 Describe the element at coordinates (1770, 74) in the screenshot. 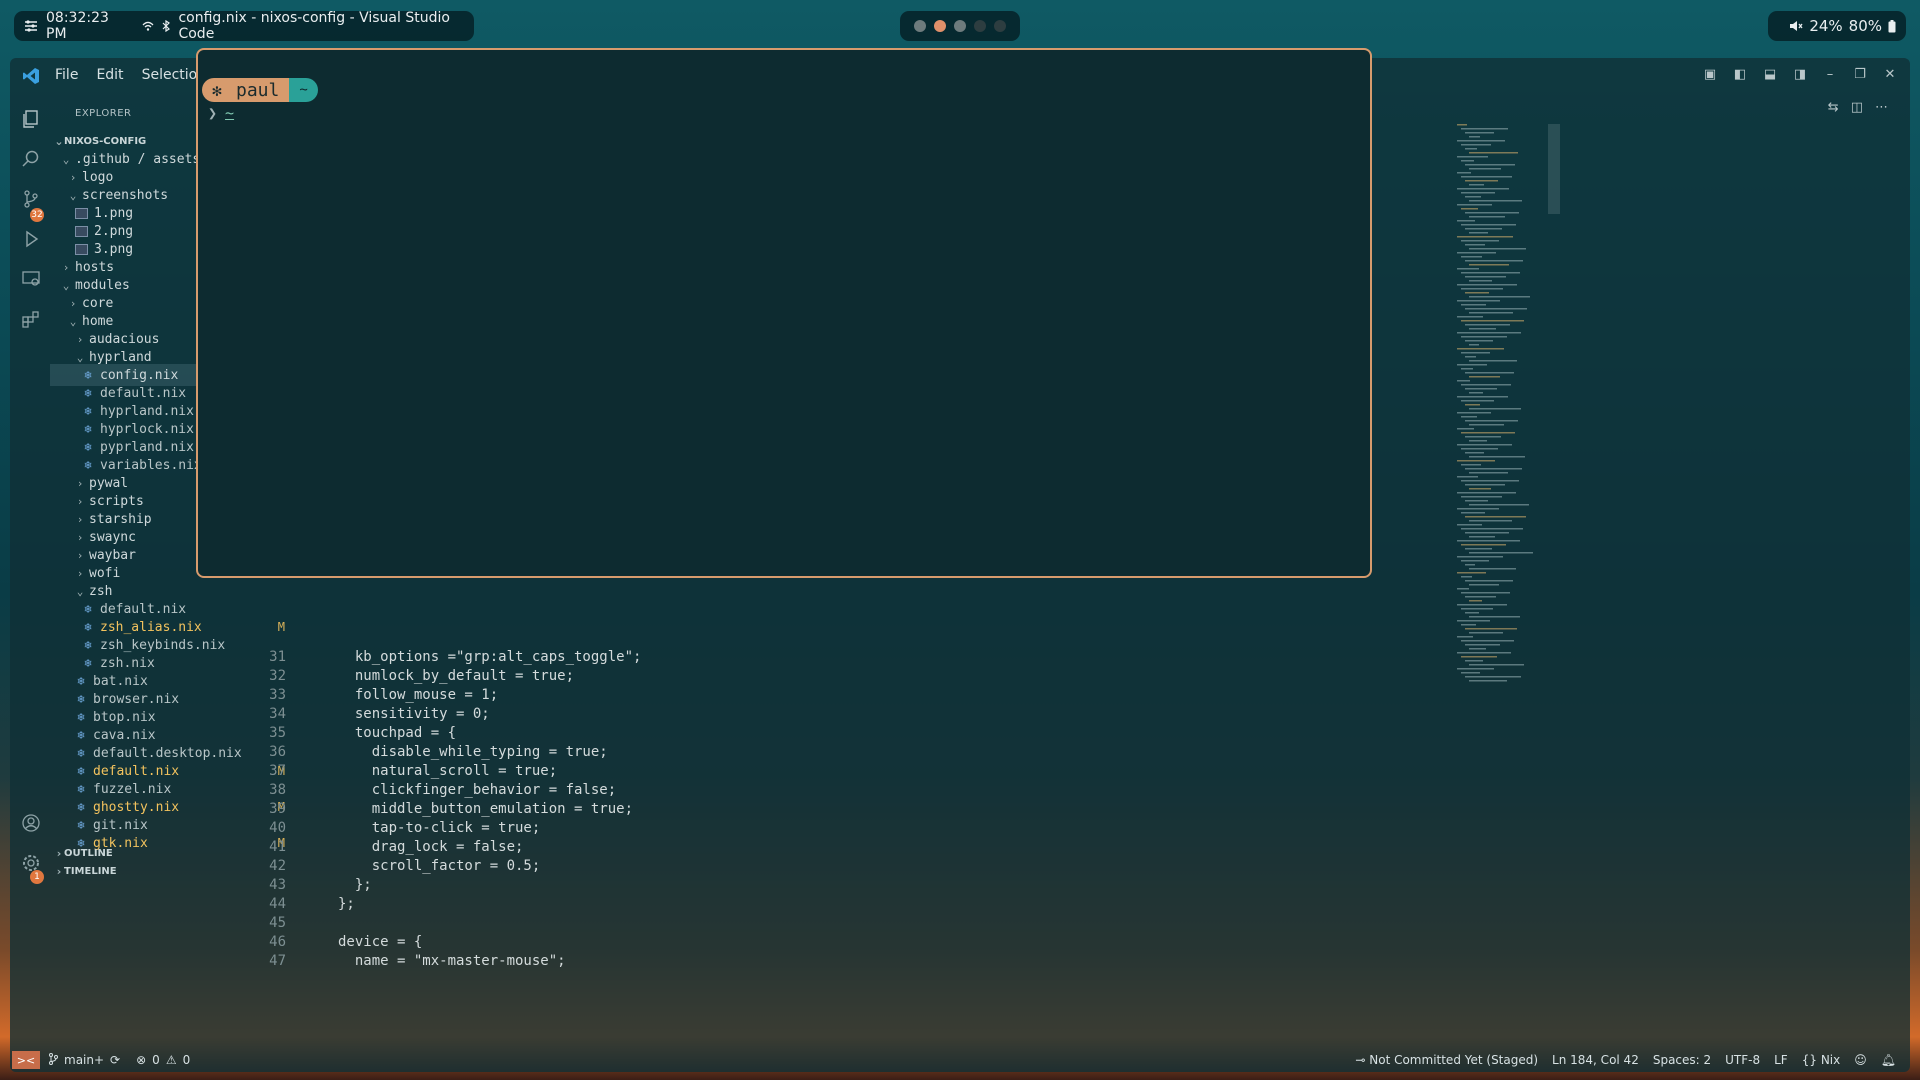

I see `toggle-panel-icon: ⬓` at that location.